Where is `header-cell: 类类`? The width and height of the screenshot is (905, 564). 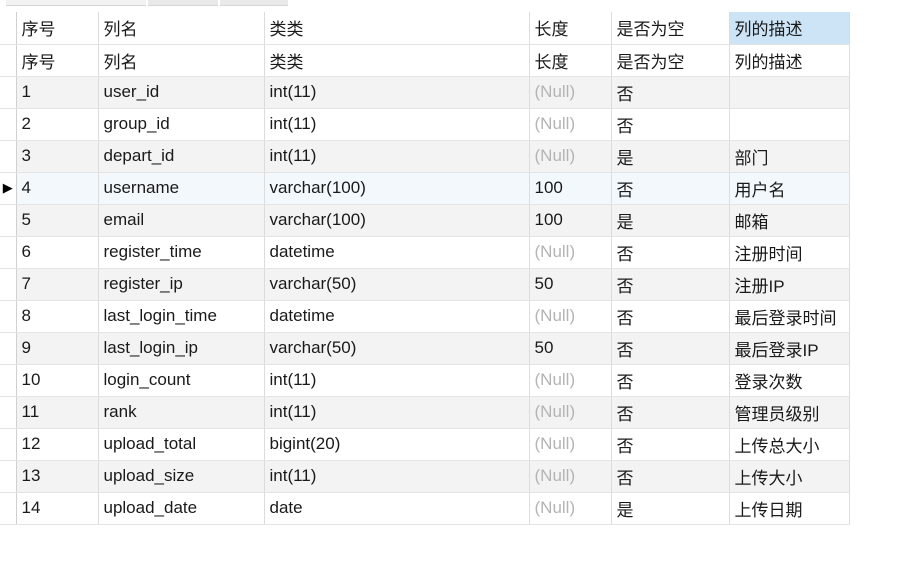 header-cell: 类类 is located at coordinates (397, 28).